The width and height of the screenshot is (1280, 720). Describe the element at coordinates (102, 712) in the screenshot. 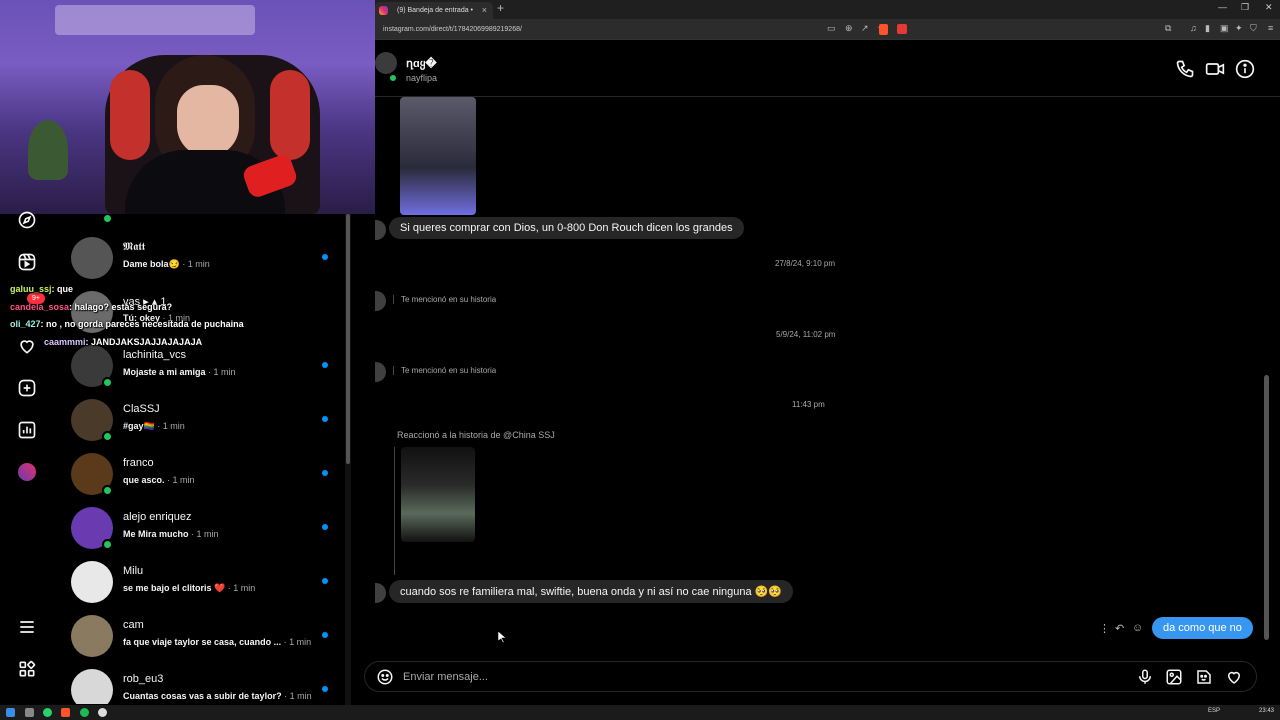

I see `obs-icon` at that location.